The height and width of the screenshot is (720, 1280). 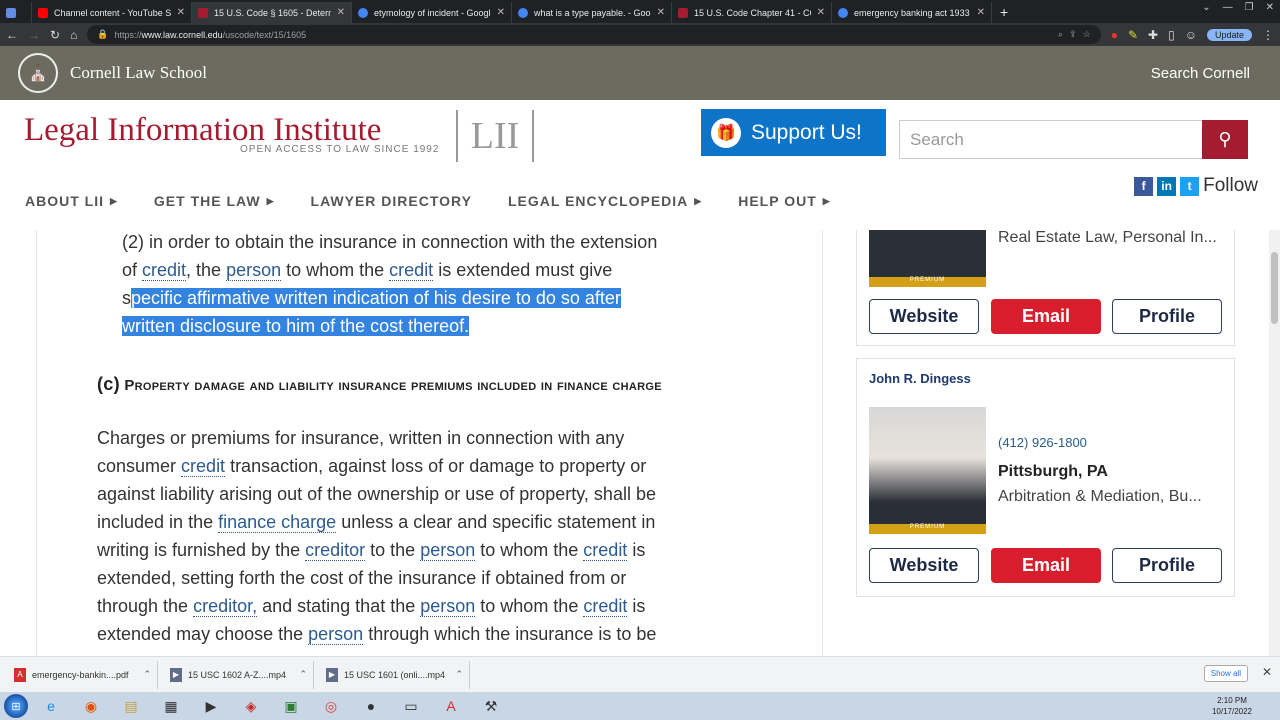 What do you see at coordinates (1206, 7) in the screenshot?
I see `tab-search-icon: ⌄` at bounding box center [1206, 7].